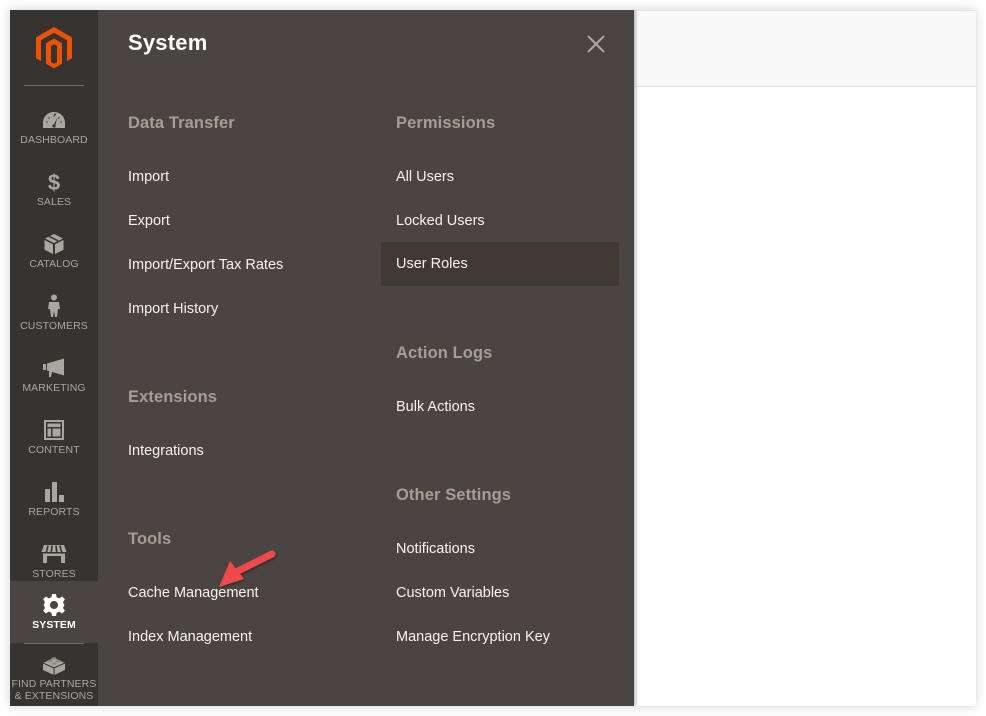 This screenshot has width=986, height=716. I want to click on menu-link-export: Export, so click(228, 221).